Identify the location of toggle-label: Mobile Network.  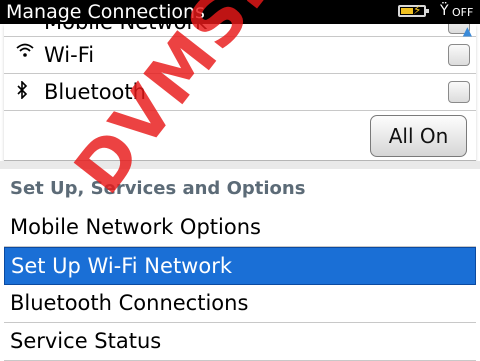
(125, 29).